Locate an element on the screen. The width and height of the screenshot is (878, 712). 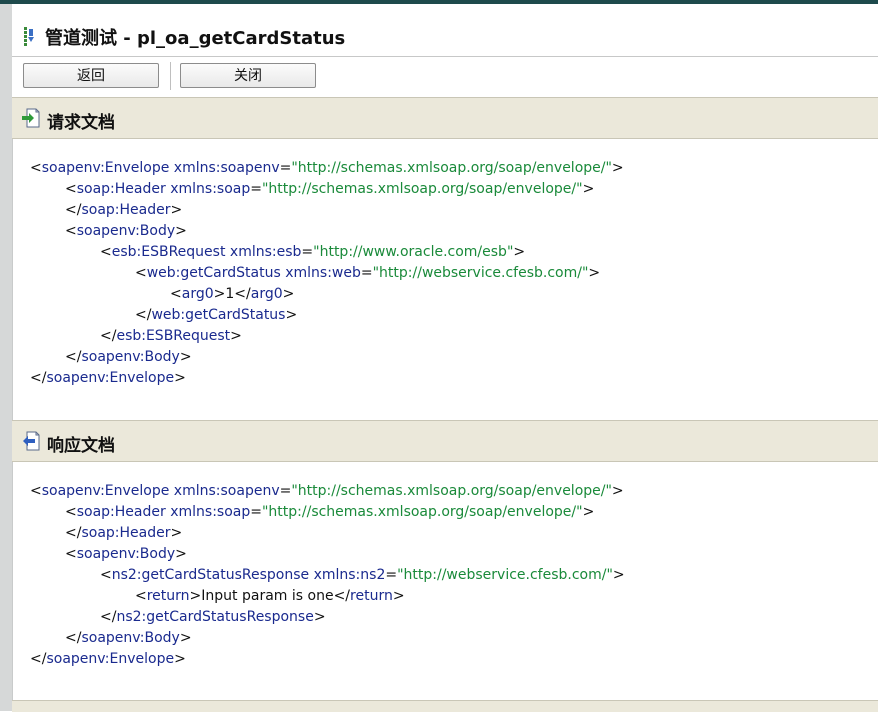
xml-line: </ns2:getCardStatusResponse> is located at coordinates (213, 617).